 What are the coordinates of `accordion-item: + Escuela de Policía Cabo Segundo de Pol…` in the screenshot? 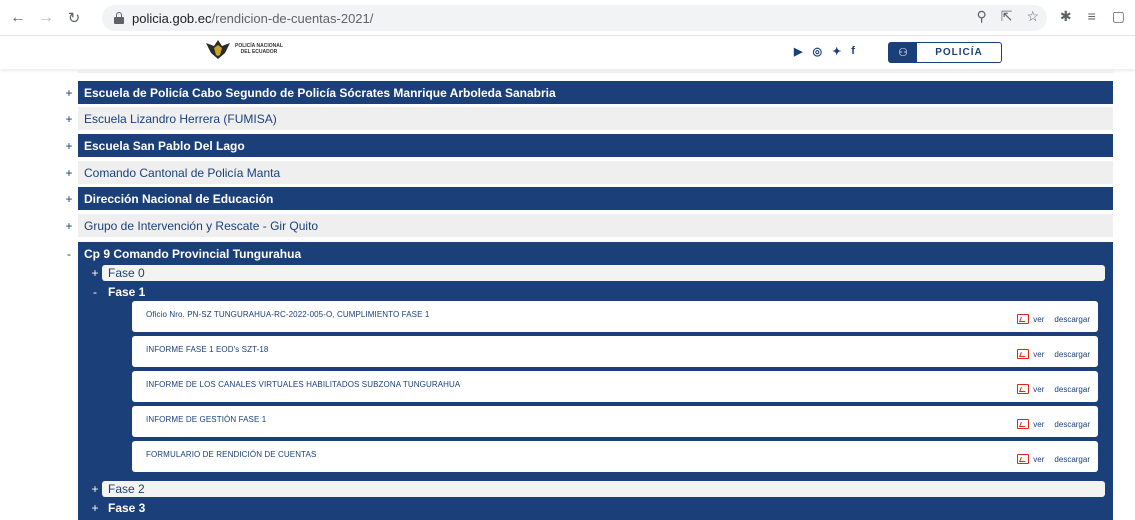 It's located at (586, 92).